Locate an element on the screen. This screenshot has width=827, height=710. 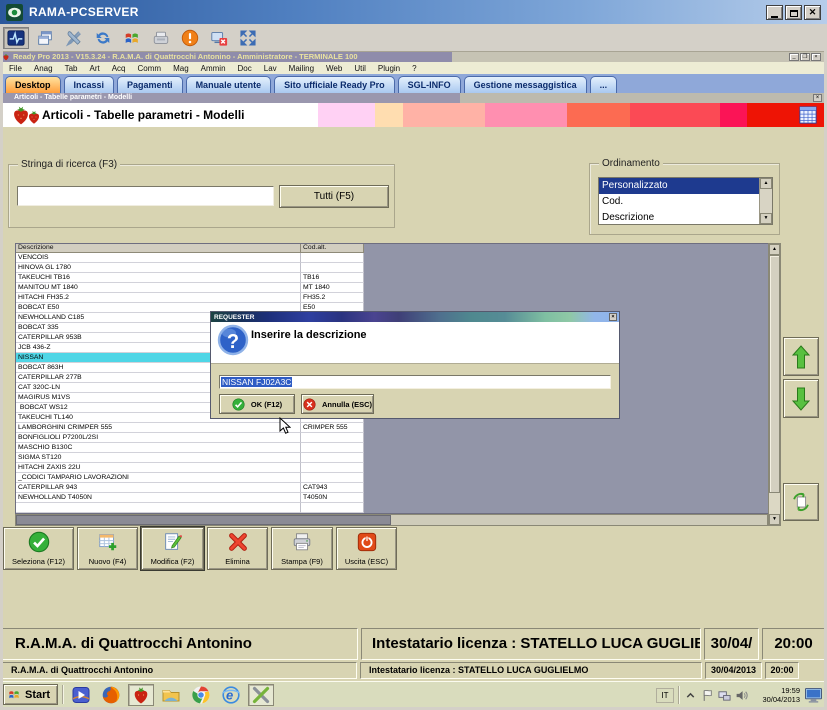
cell-codalt: T4050N is located at coordinates (332, 498).